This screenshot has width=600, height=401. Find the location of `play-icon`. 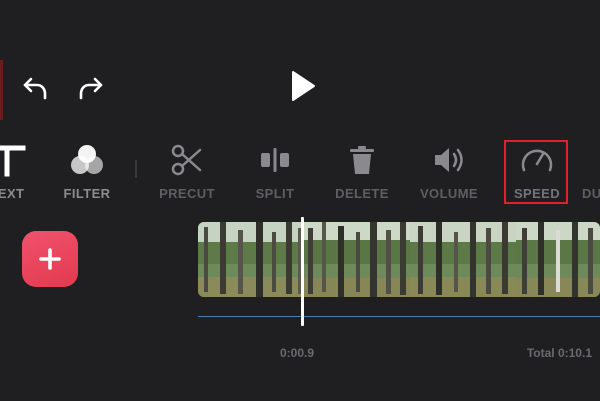

play-icon is located at coordinates (303, 86).